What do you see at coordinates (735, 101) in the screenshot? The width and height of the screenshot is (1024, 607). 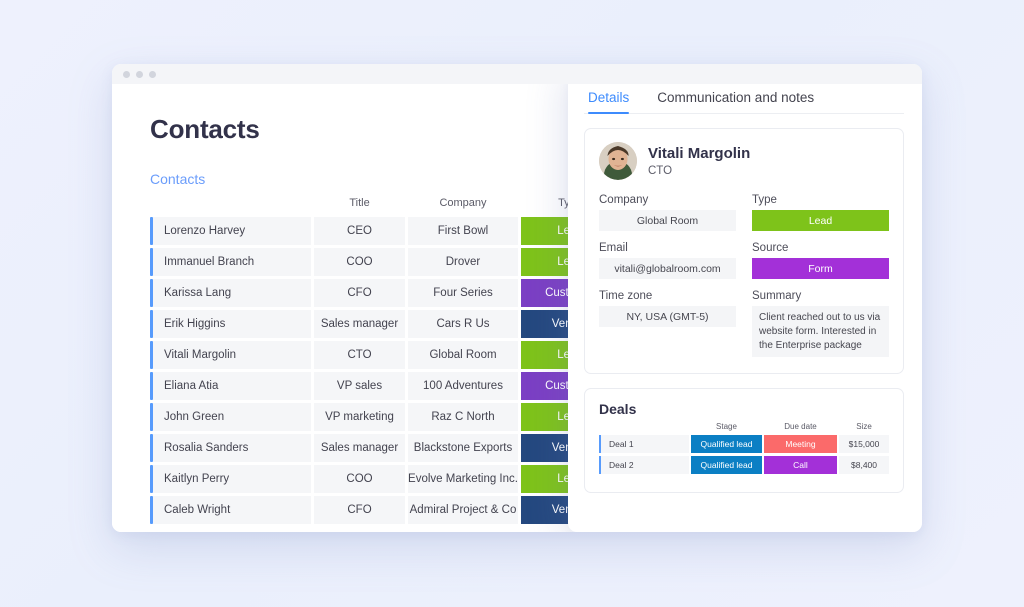 I see `tab-communication-and-notes: Communication and notes` at bounding box center [735, 101].